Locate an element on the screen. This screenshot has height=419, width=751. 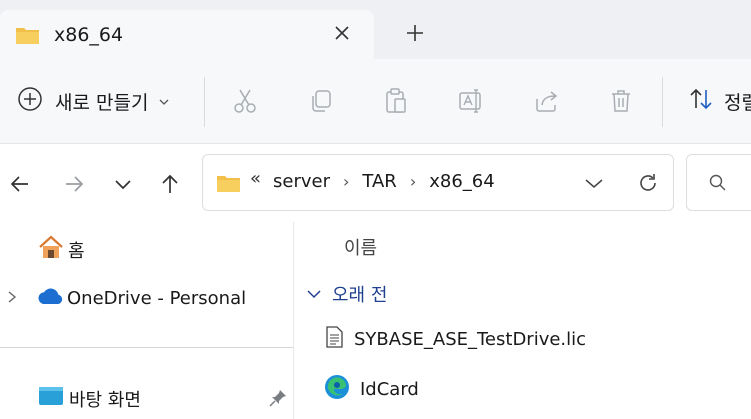
list-item: IdCard is located at coordinates (371, 389).